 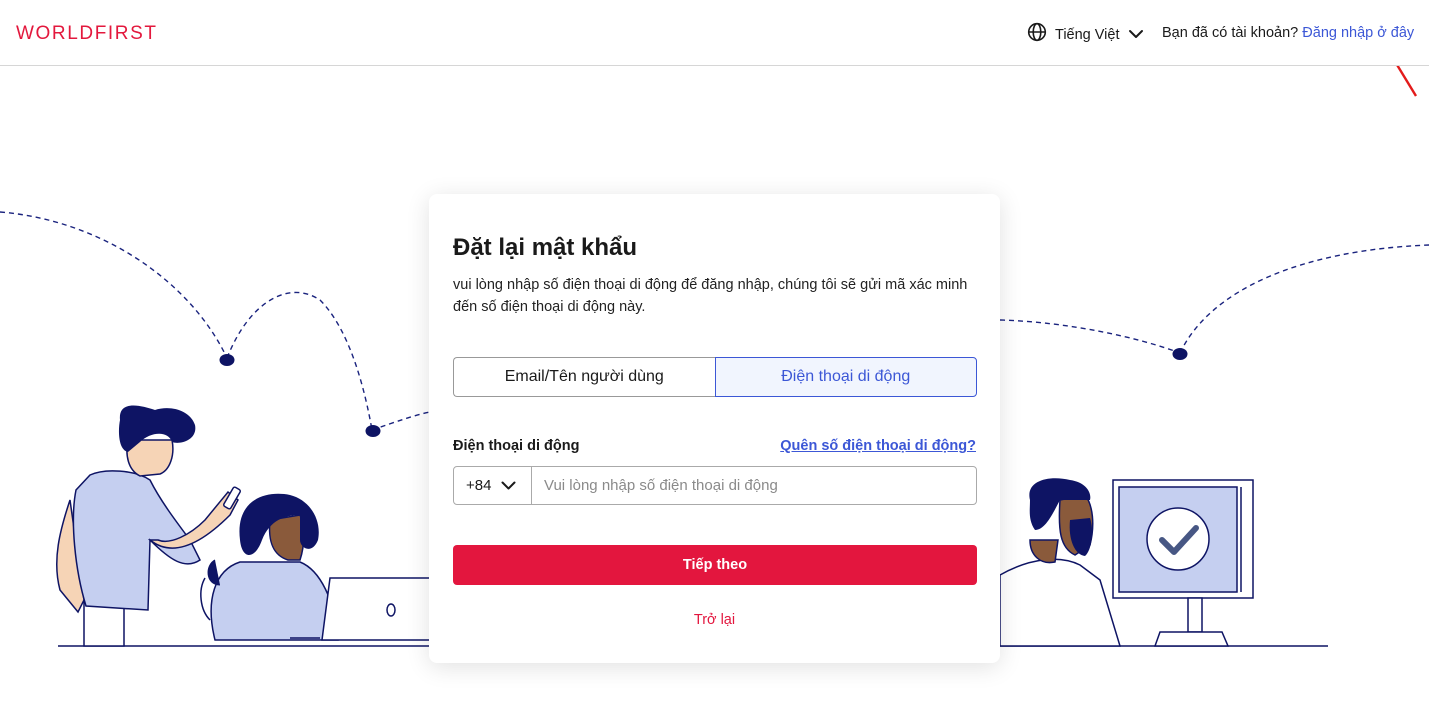 I want to click on country-code-select: +84, so click(x=493, y=485).